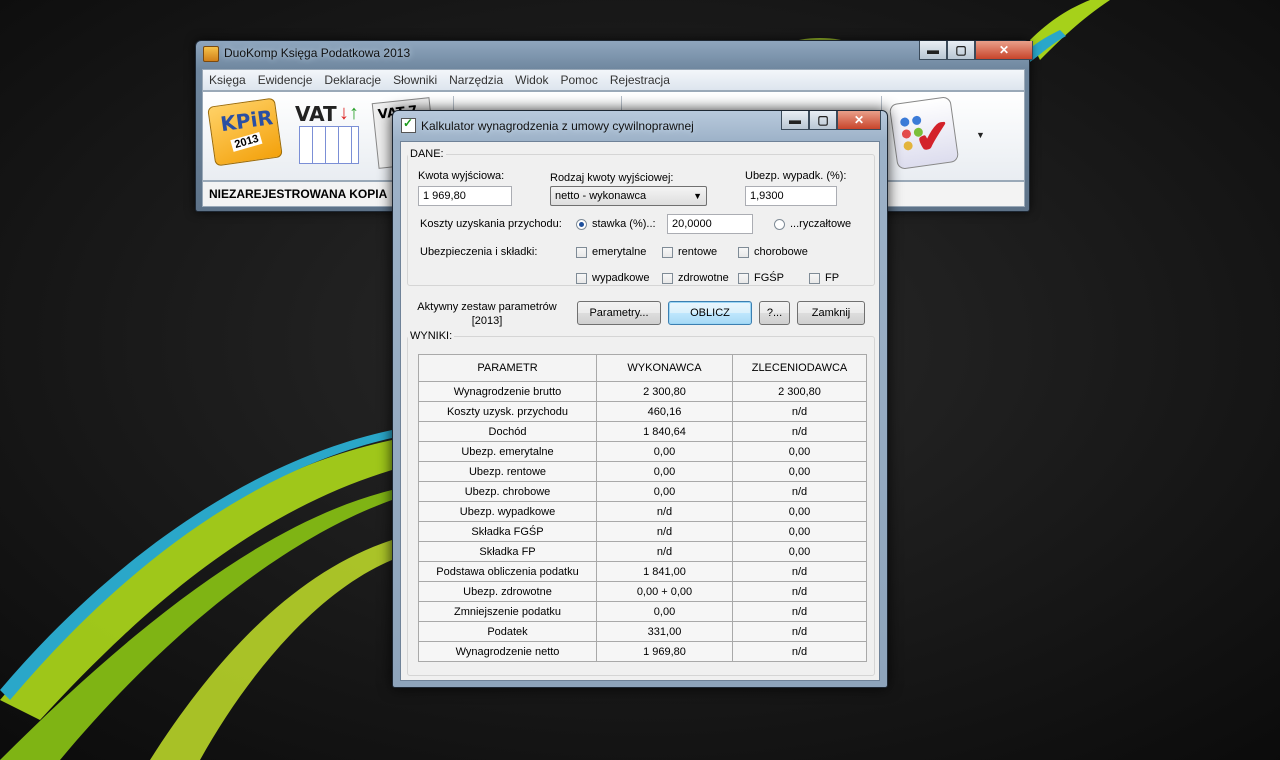 The width and height of the screenshot is (1280, 760). I want to click on kpir-button: KPiR 2013, so click(245, 132).